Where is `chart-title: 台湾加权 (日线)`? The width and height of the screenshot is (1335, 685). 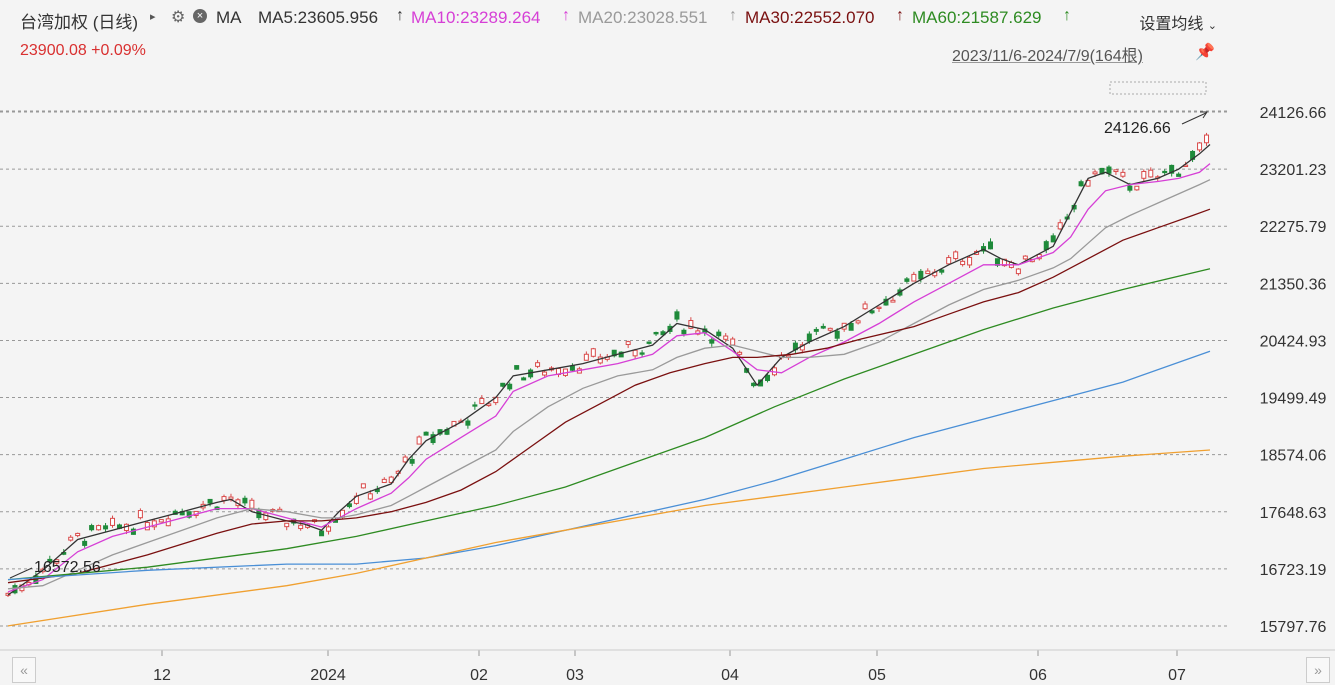 chart-title: 台湾加权 (日线) is located at coordinates (79, 20).